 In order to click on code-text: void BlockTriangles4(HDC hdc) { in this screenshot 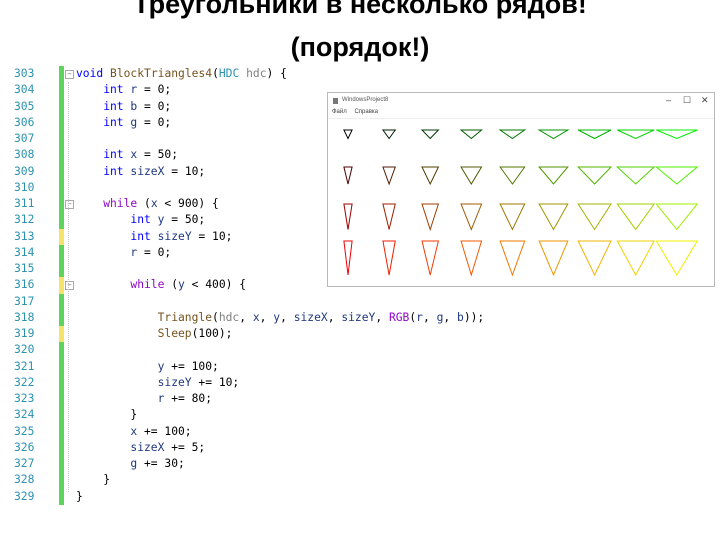, I will do `click(181, 74)`.